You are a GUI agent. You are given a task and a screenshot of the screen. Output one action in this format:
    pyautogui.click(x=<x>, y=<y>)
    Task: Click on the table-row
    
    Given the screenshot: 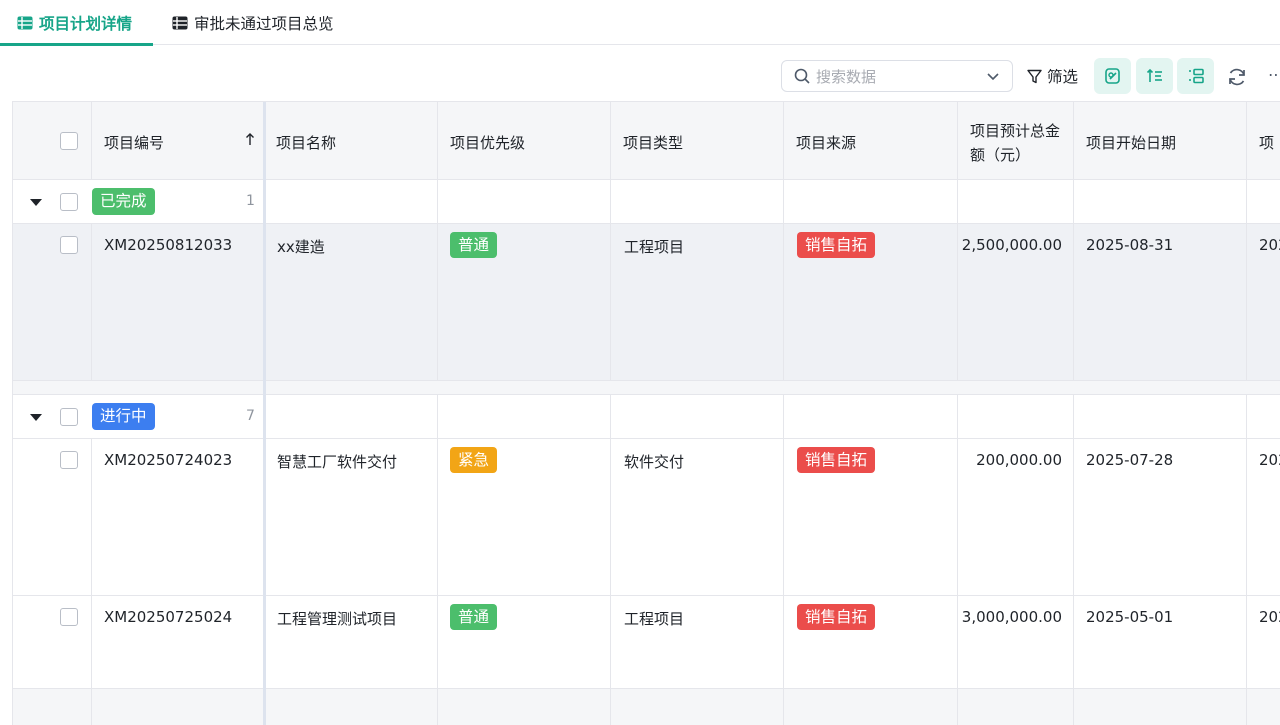 What is the action you would take?
    pyautogui.click(x=646, y=707)
    